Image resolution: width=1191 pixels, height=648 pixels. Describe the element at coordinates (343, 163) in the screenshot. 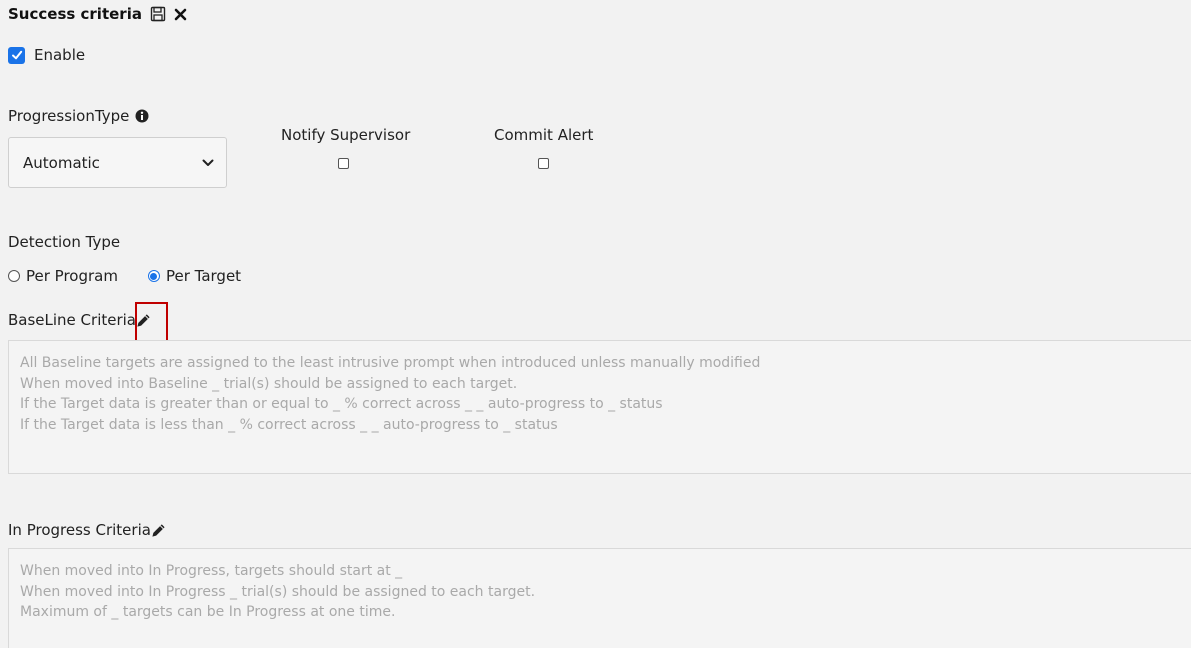

I see `notify-supervisor-checkbox` at that location.